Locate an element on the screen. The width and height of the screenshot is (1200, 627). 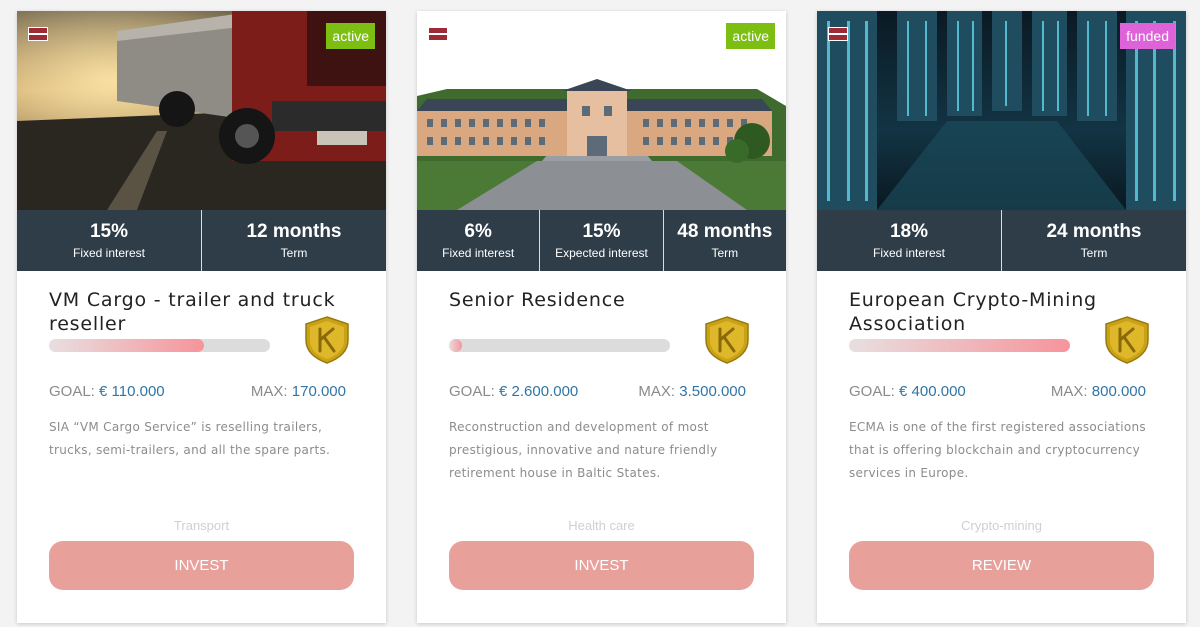
stats-bar: 15% Fixed interest 12 months Term is located at coordinates (201, 240).